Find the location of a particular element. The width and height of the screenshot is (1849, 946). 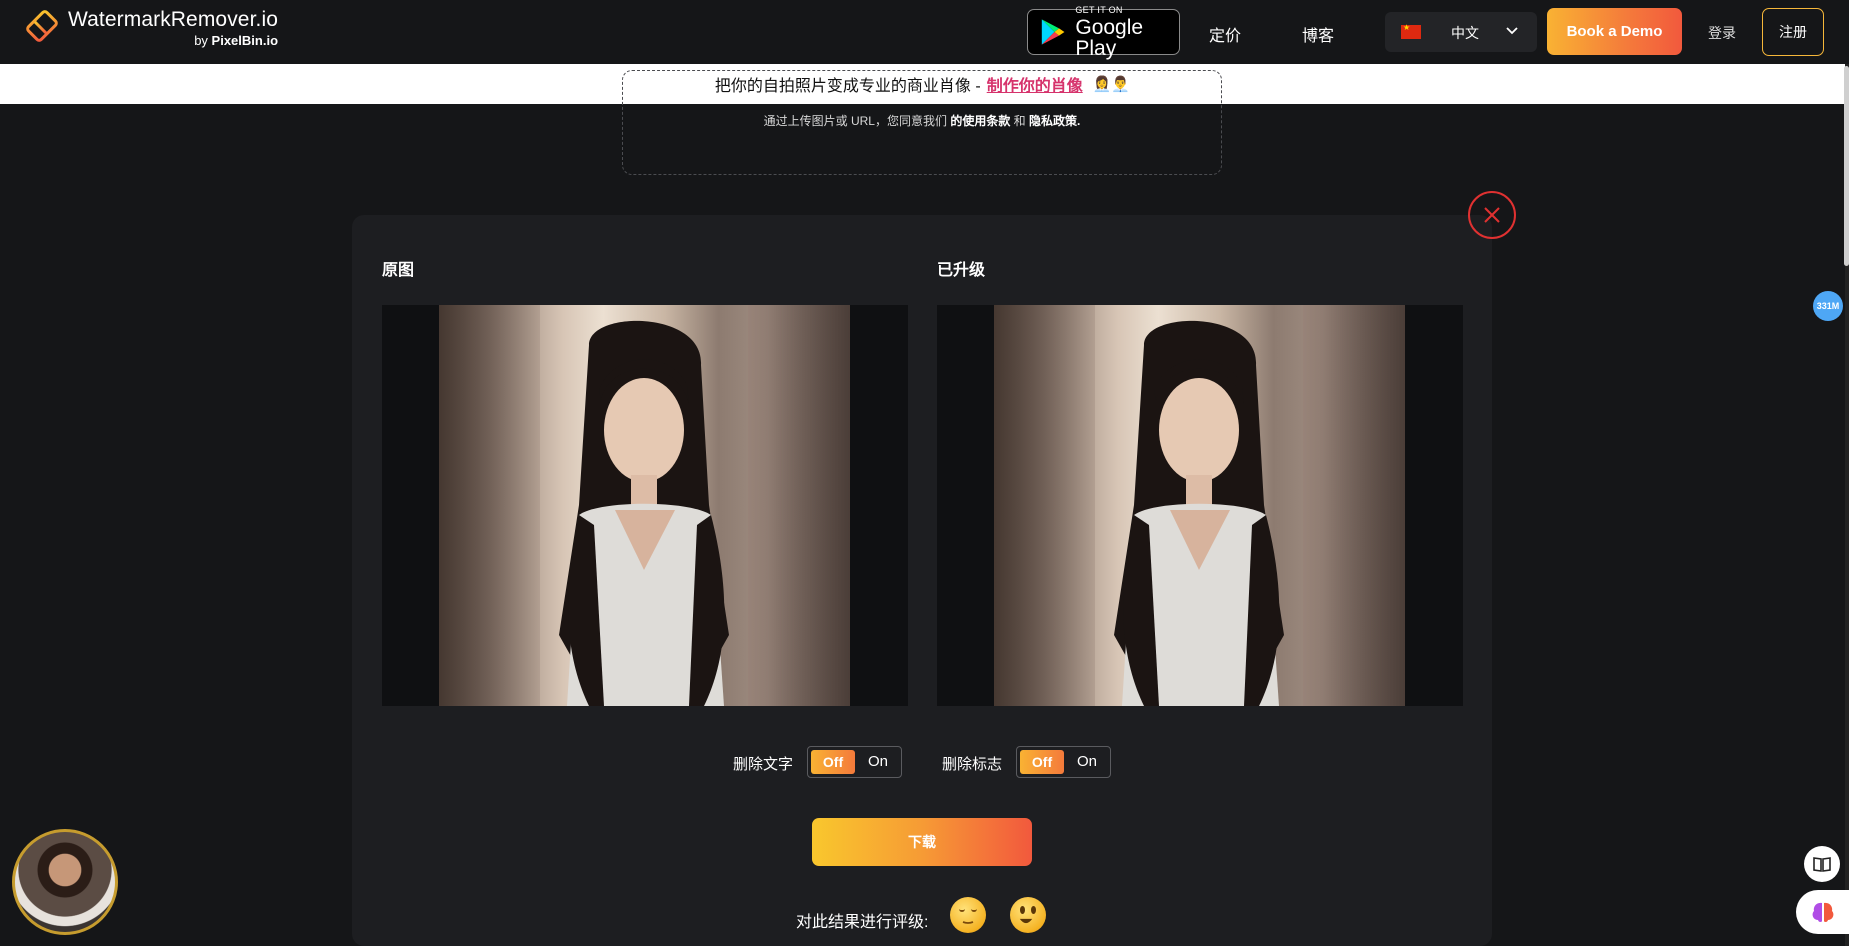

signup-button: 注册 is located at coordinates (1793, 32).